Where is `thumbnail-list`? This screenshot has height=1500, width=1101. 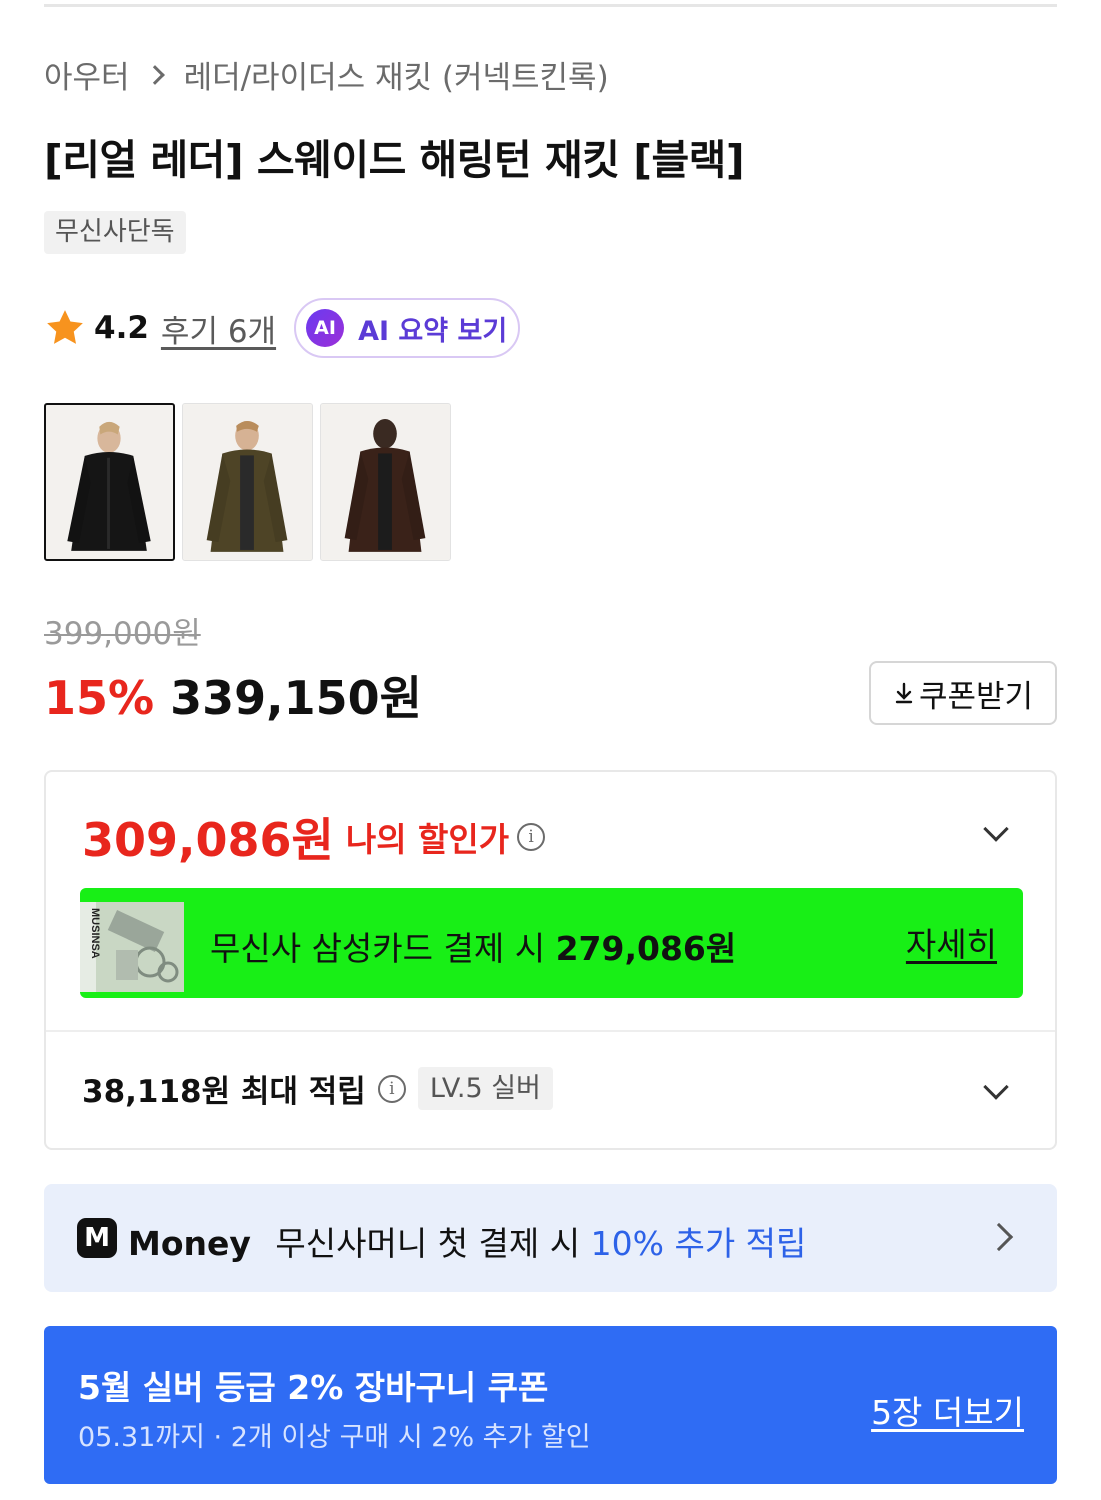 thumbnail-list is located at coordinates (247, 482).